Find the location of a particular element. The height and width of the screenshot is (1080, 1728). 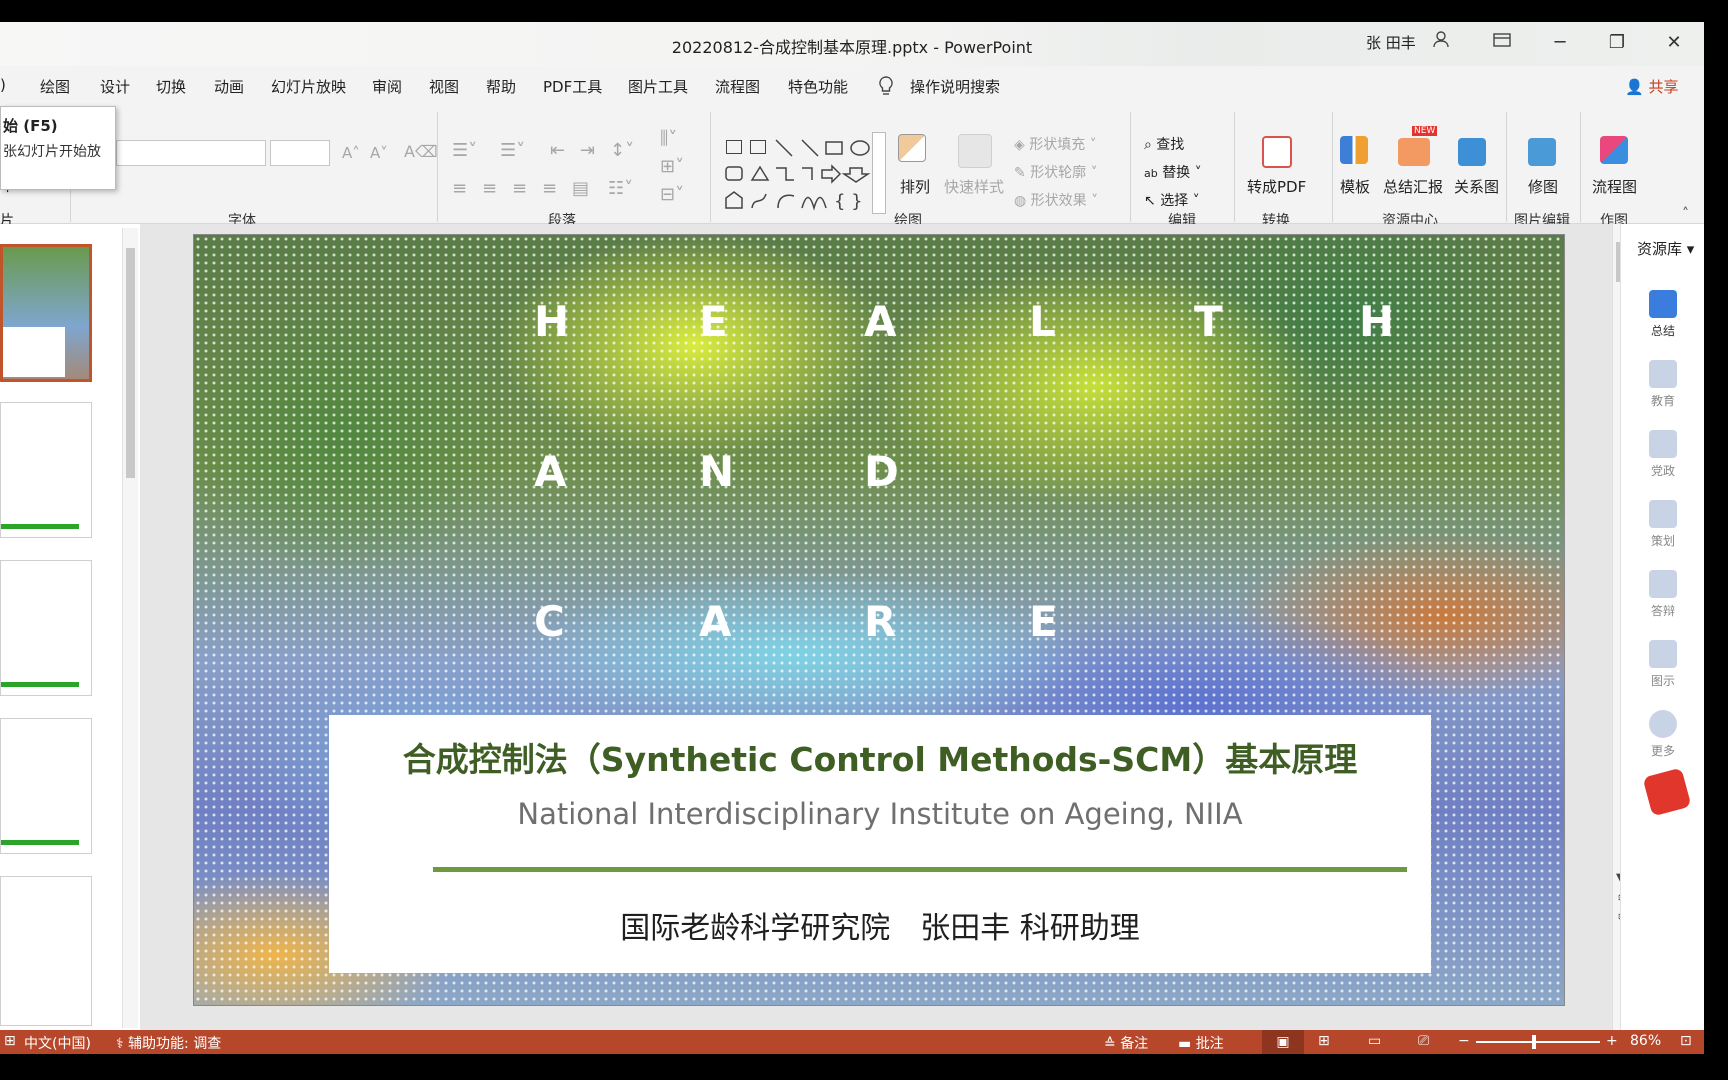

tab-pdf-tools: PDF工具 is located at coordinates (572, 86).